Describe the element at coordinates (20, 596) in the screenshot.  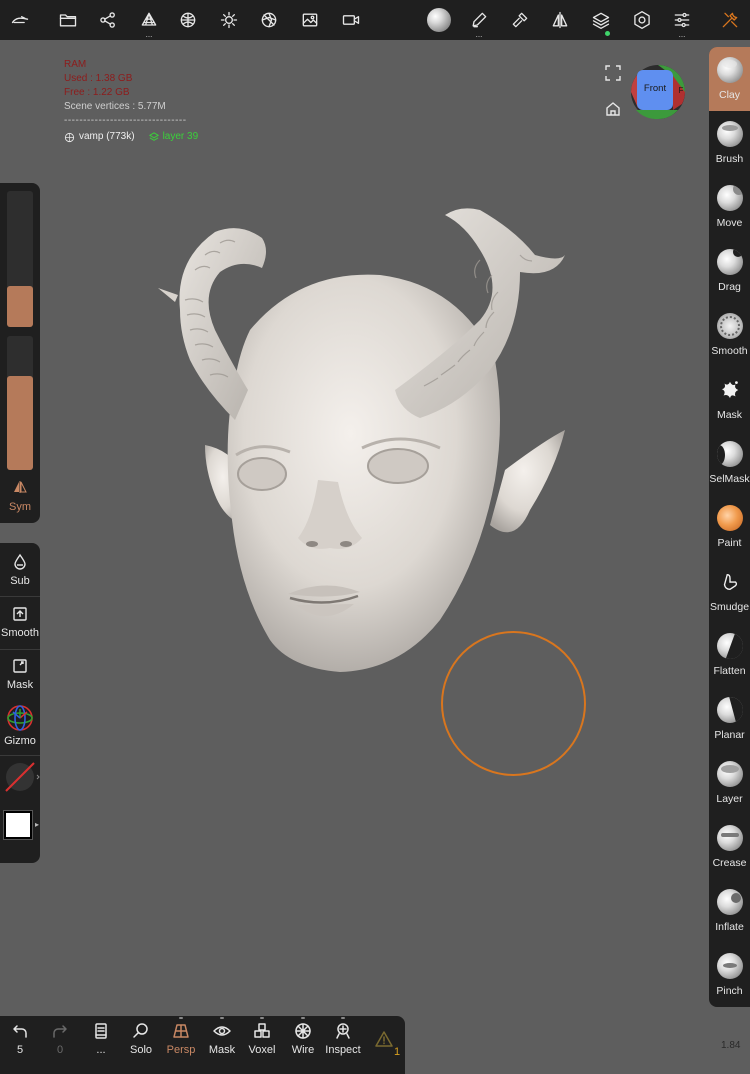
I see `divider` at that location.